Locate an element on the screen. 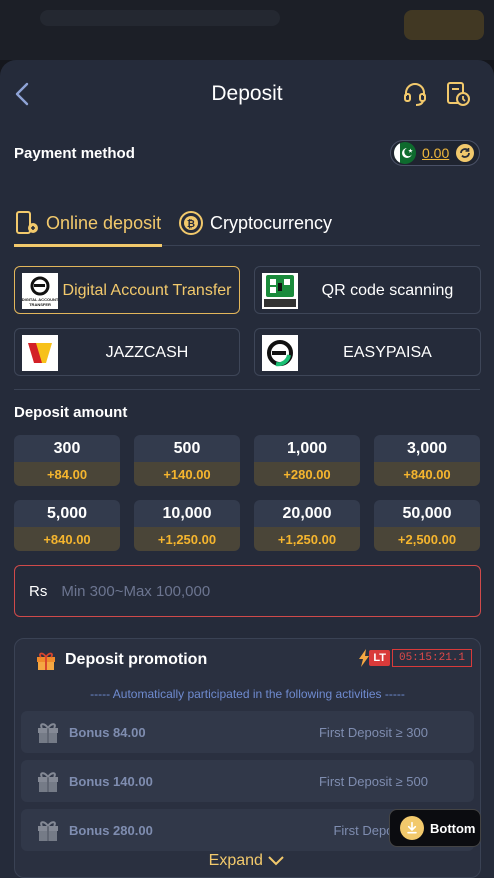 This screenshot has height=878, width=494. amount-value: 20,000 is located at coordinates (307, 513).